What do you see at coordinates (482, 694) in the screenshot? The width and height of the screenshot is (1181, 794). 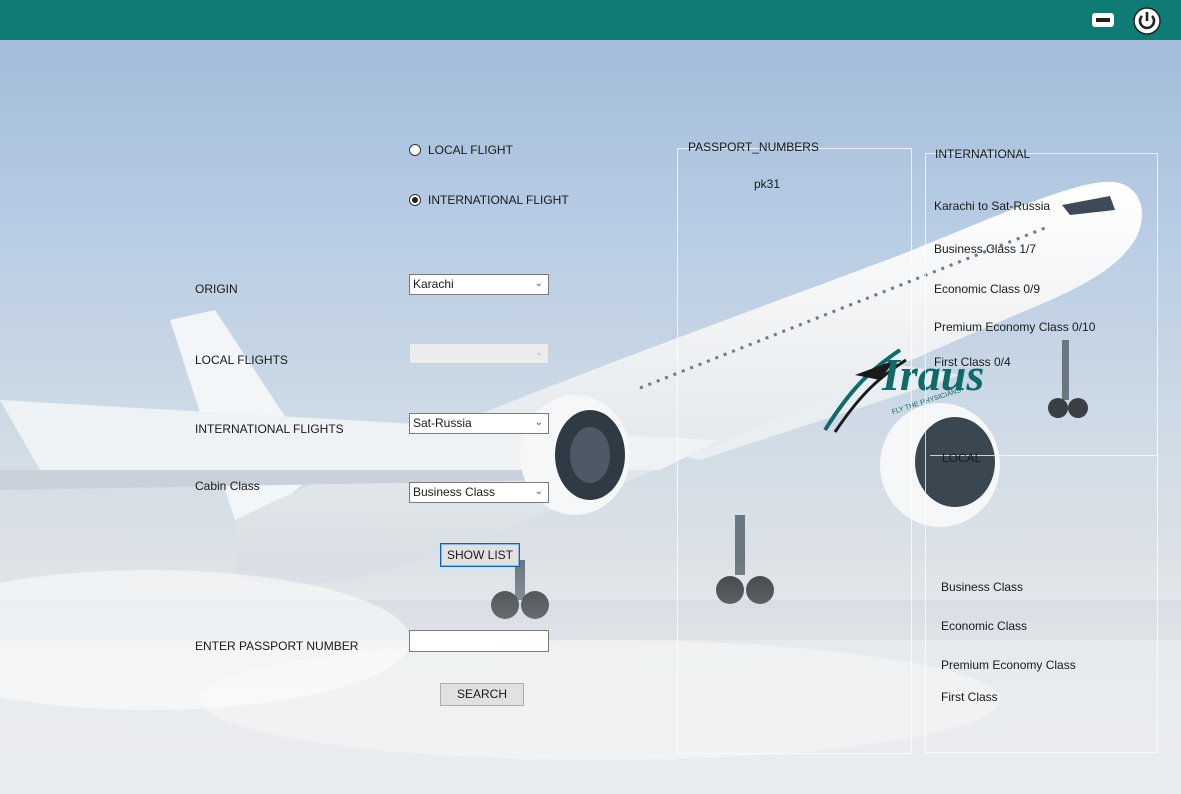 I see `search-button: SEARCH` at bounding box center [482, 694].